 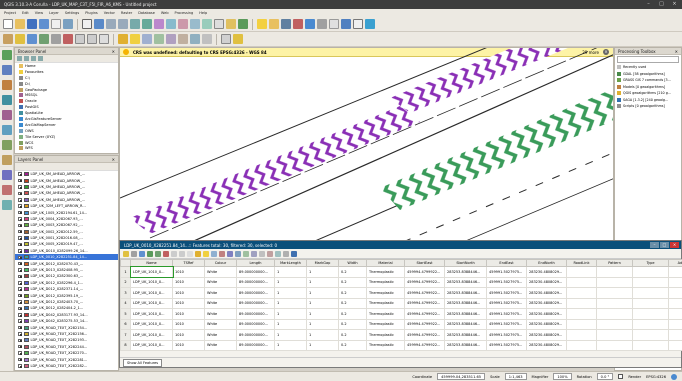 I want to click on minimize-button: –, so click(x=648, y=4).